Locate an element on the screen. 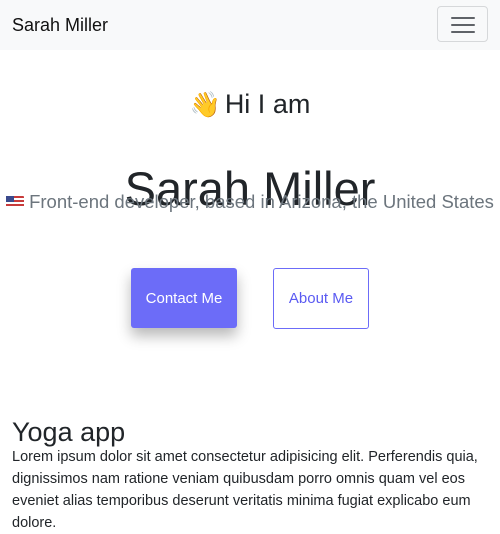 This screenshot has width=500, height=534. hero-greeting: 👋 Hi I am is located at coordinates (250, 104).